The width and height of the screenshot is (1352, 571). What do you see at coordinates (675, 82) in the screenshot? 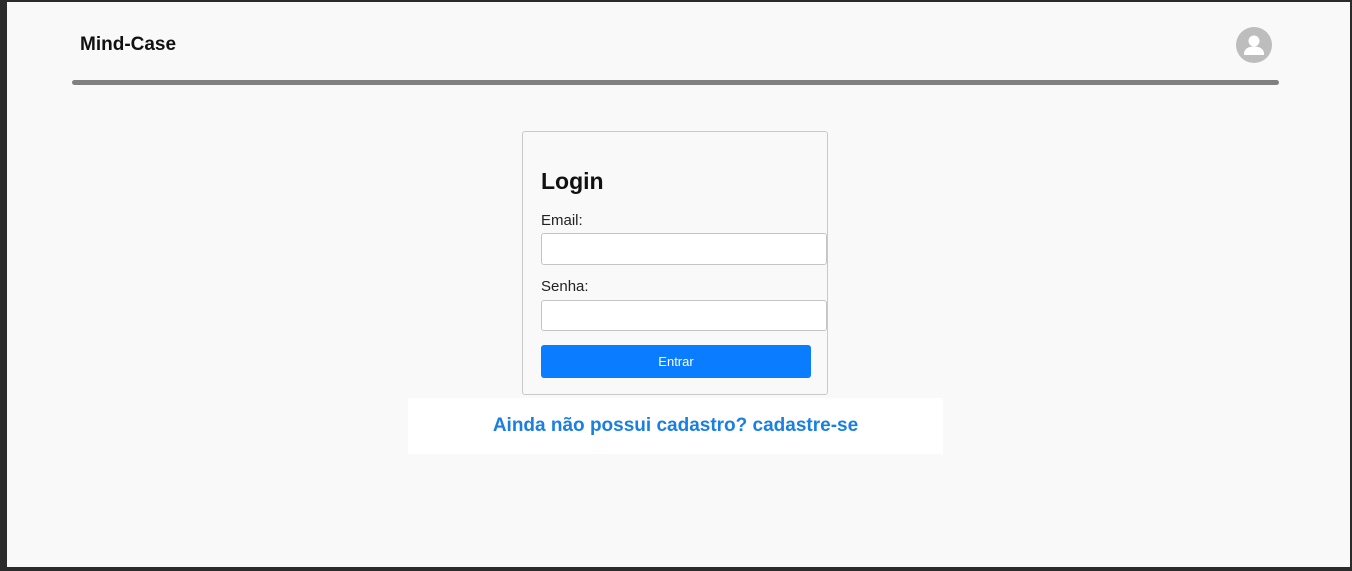
I see `header-divider` at bounding box center [675, 82].